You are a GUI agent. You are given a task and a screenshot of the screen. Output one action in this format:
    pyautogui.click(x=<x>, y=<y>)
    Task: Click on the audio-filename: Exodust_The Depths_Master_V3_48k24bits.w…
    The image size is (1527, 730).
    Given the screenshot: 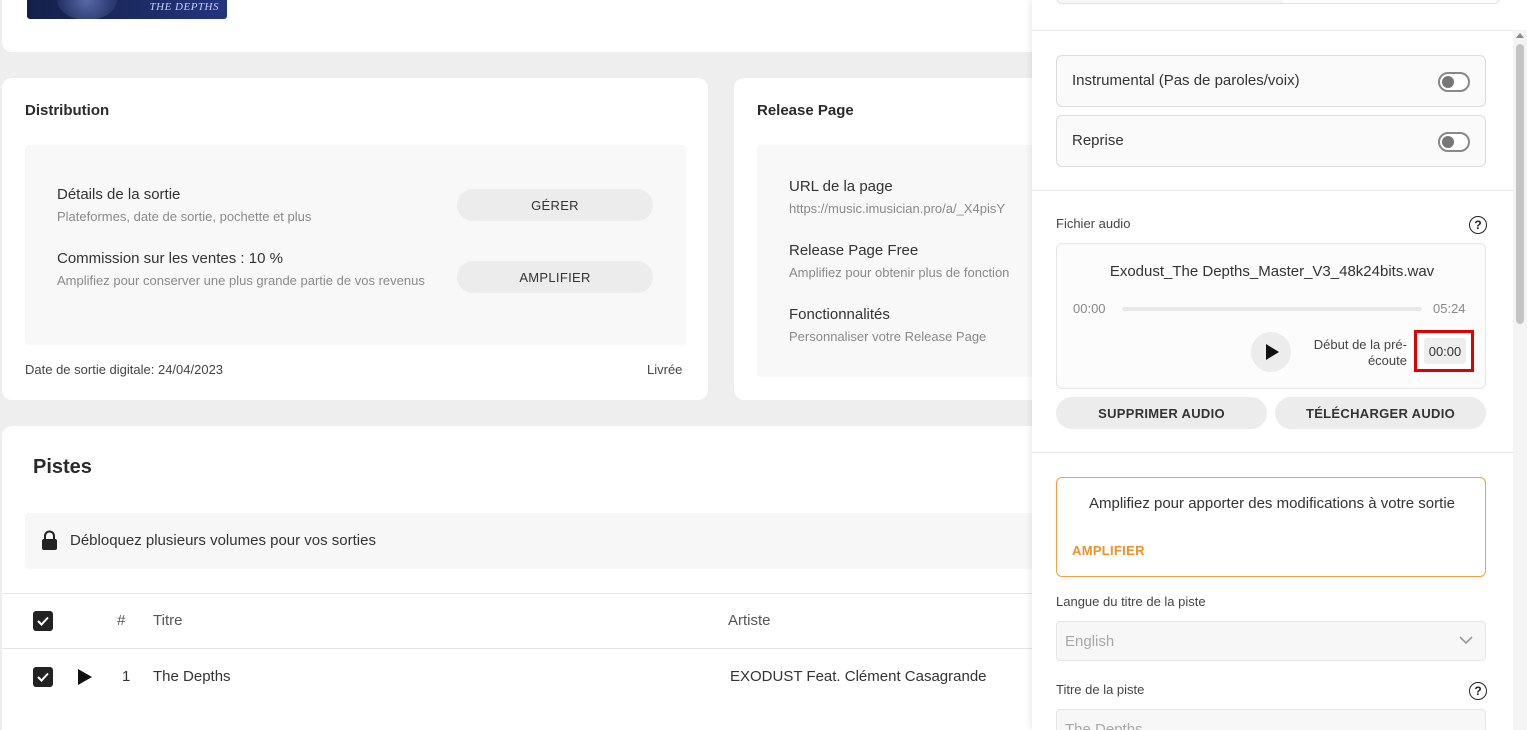 What is the action you would take?
    pyautogui.click(x=1272, y=271)
    